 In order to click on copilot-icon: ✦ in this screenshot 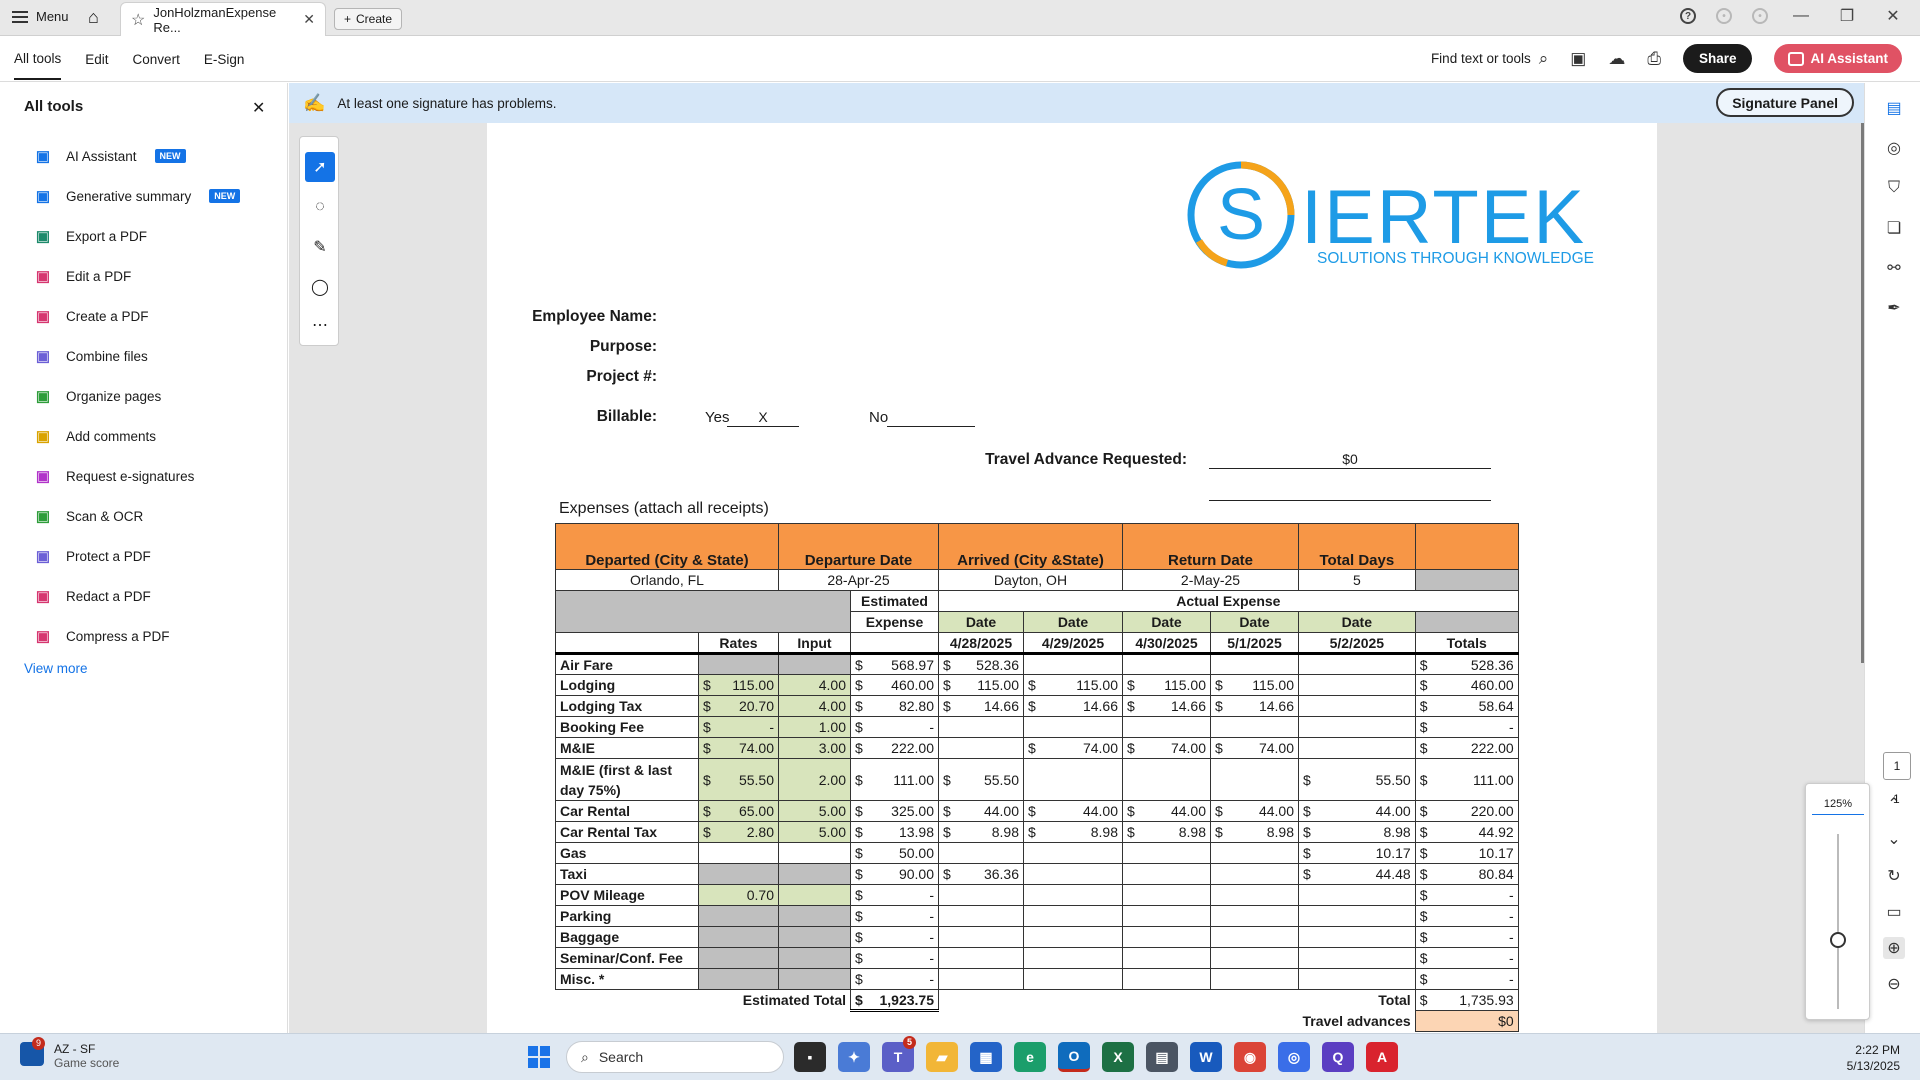, I will do `click(854, 1057)`.